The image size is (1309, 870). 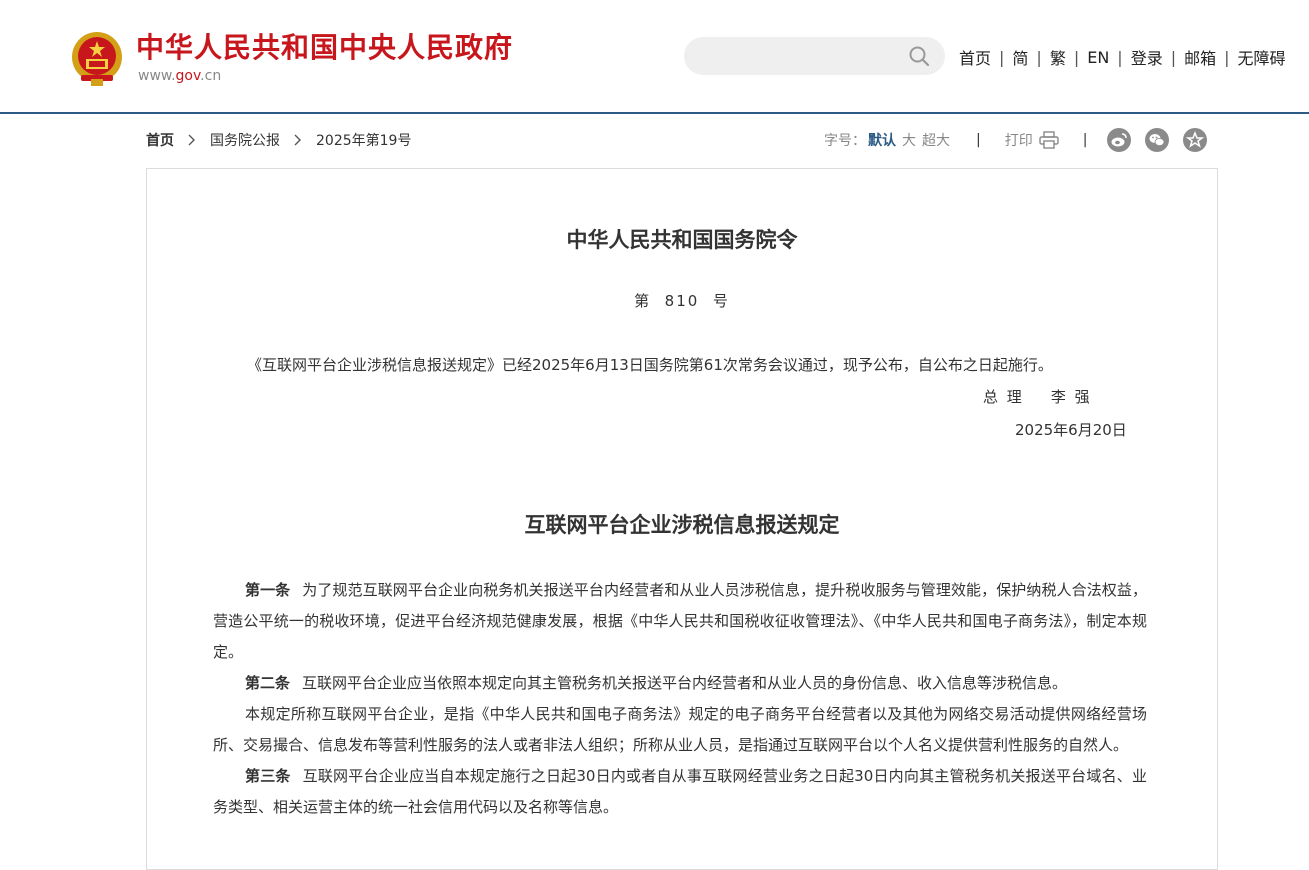 What do you see at coordinates (654, 113) in the screenshot?
I see `header-divider` at bounding box center [654, 113].